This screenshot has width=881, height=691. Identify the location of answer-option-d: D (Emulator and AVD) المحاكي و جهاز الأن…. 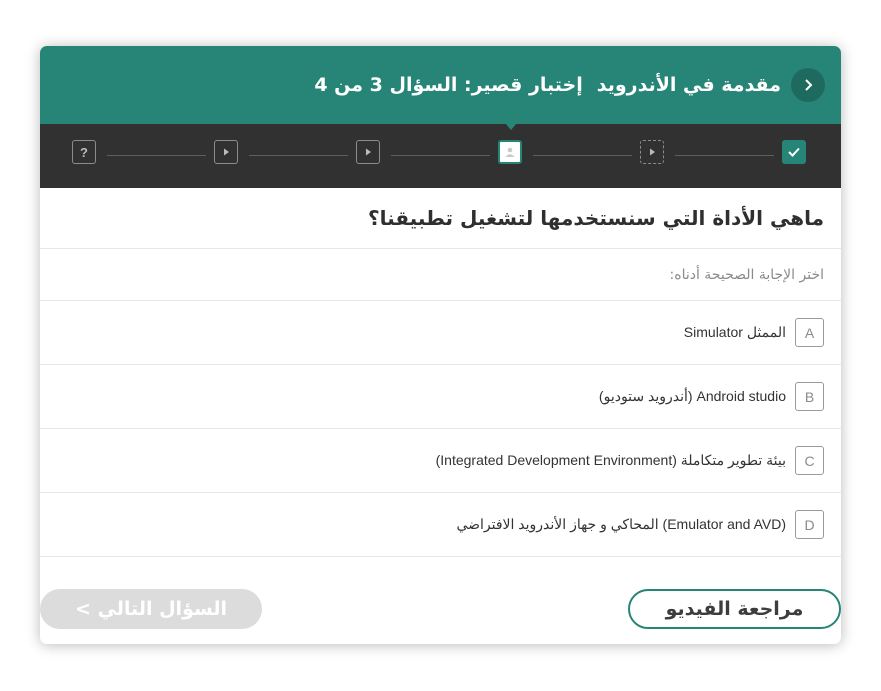
(440, 525).